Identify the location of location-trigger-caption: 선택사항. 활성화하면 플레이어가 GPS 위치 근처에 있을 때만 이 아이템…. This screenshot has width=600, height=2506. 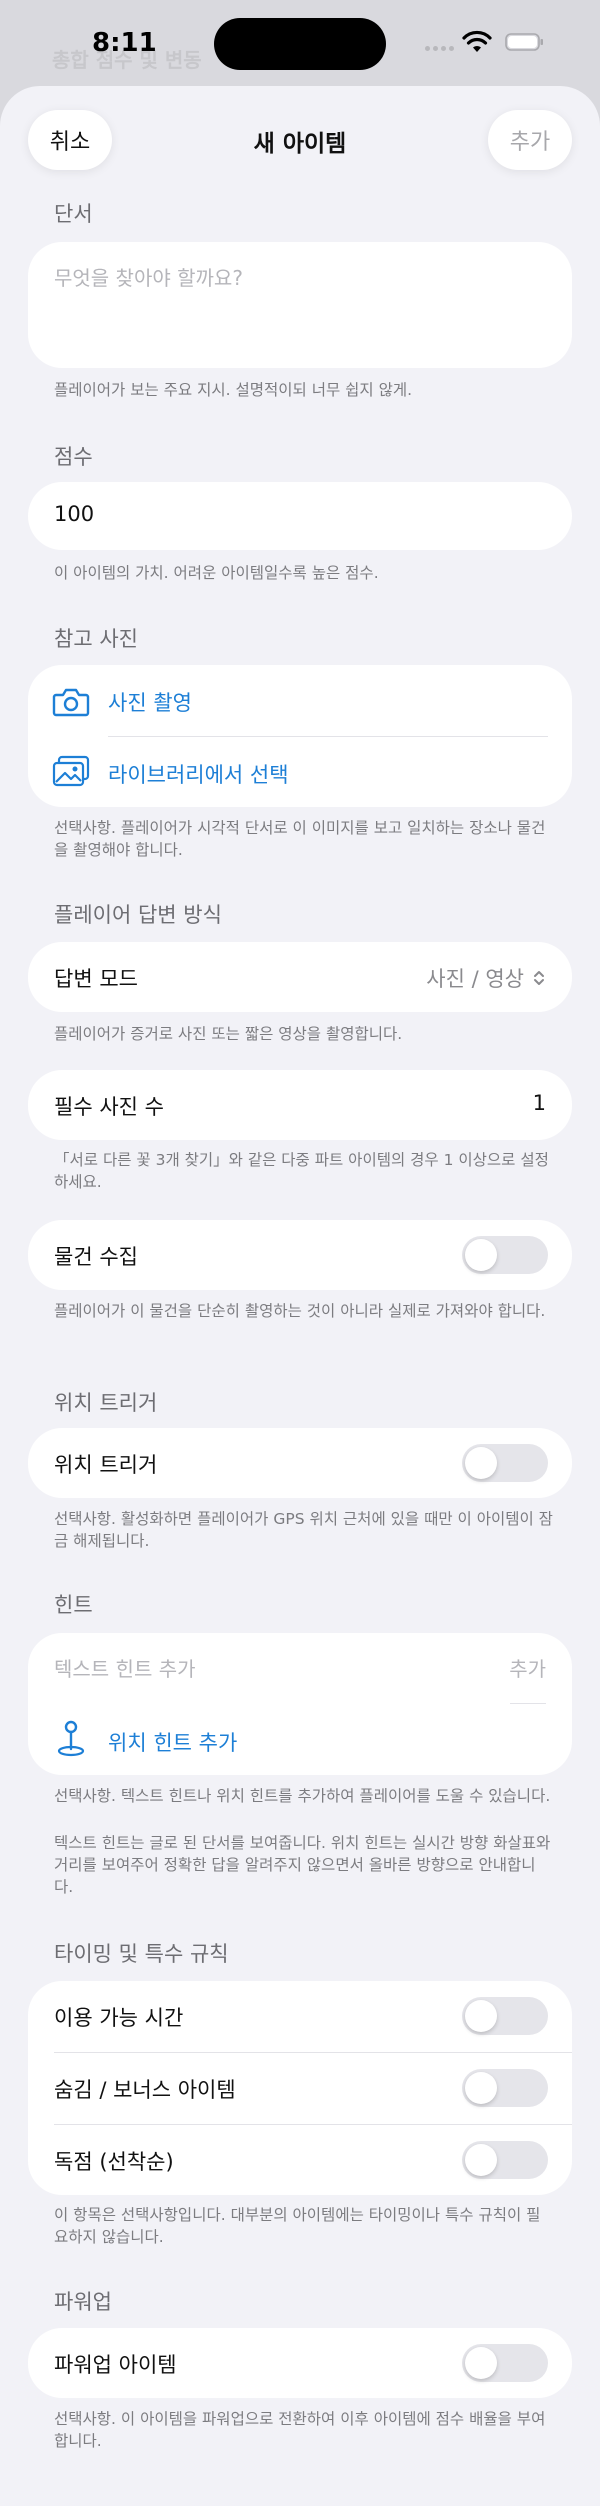
(303, 1530).